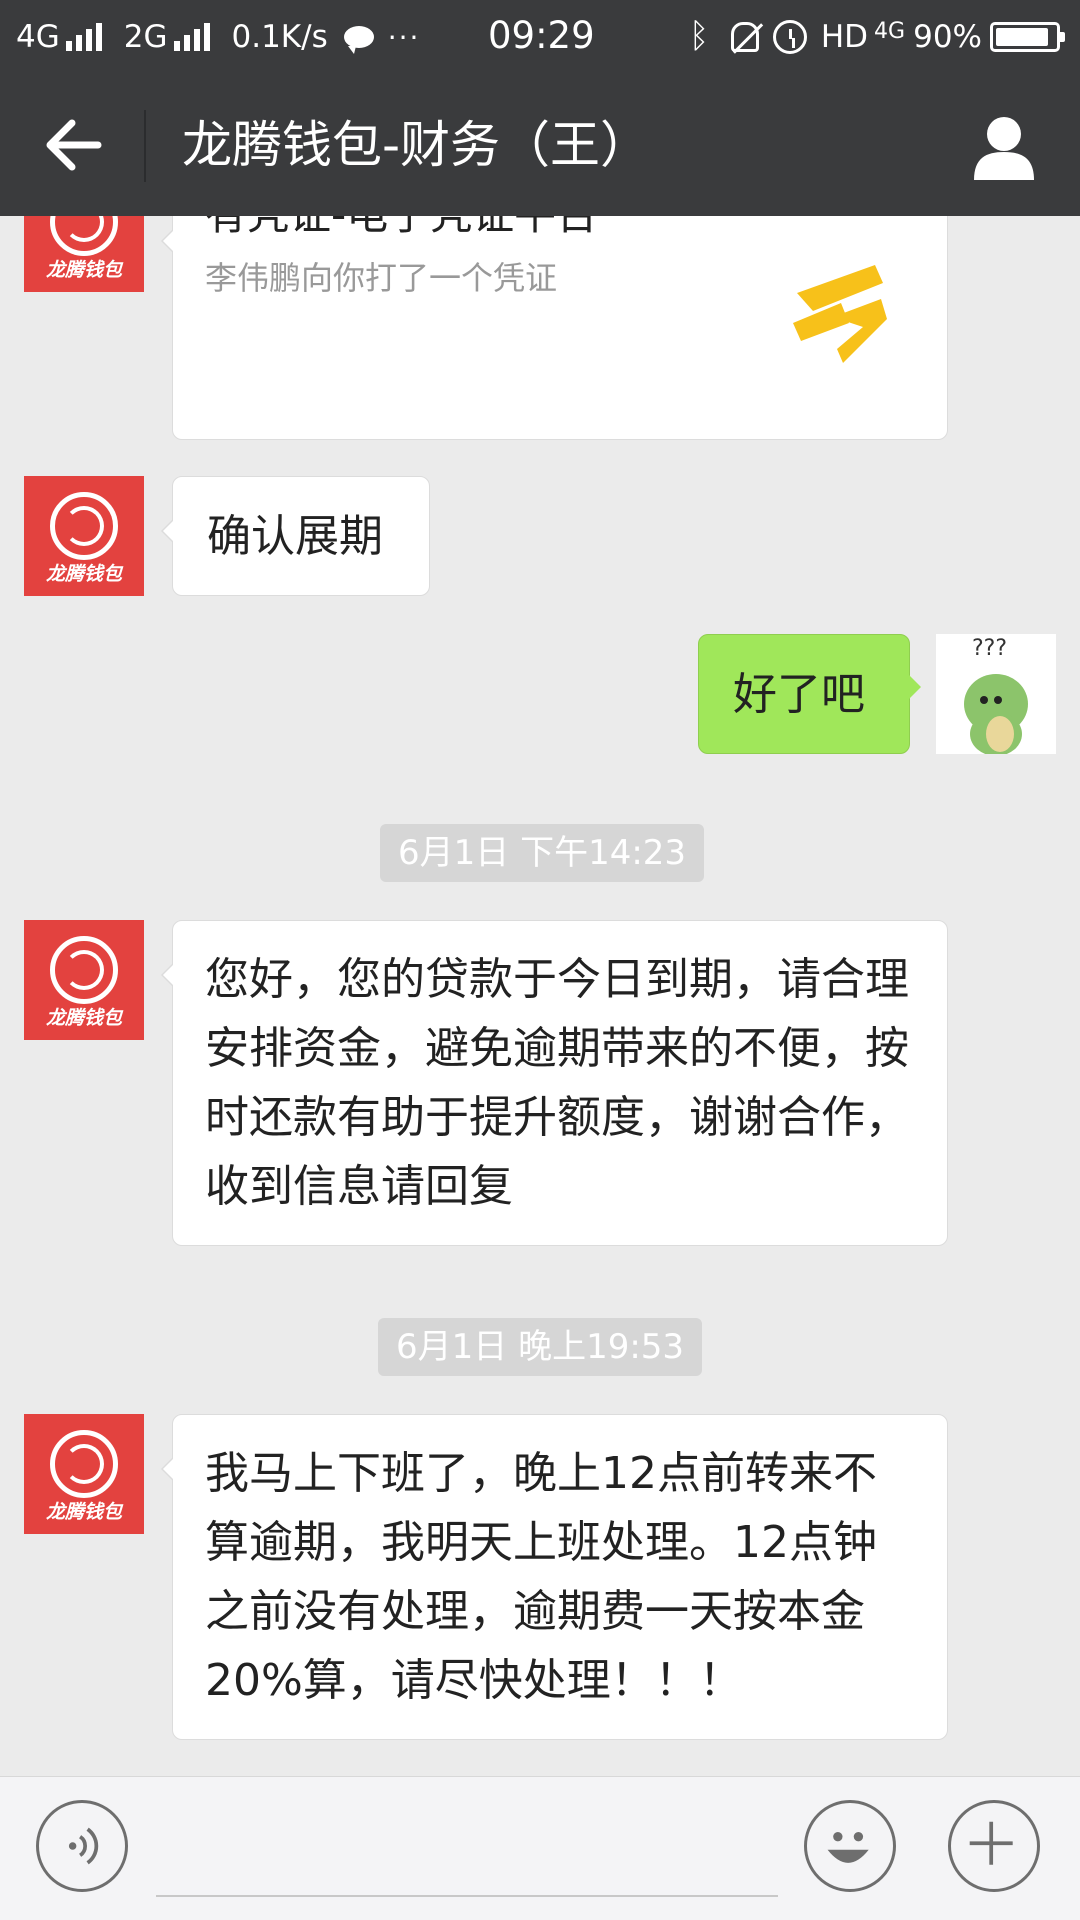 The width and height of the screenshot is (1080, 1920). I want to click on network-label-4g-data: 4G, so click(890, 31).